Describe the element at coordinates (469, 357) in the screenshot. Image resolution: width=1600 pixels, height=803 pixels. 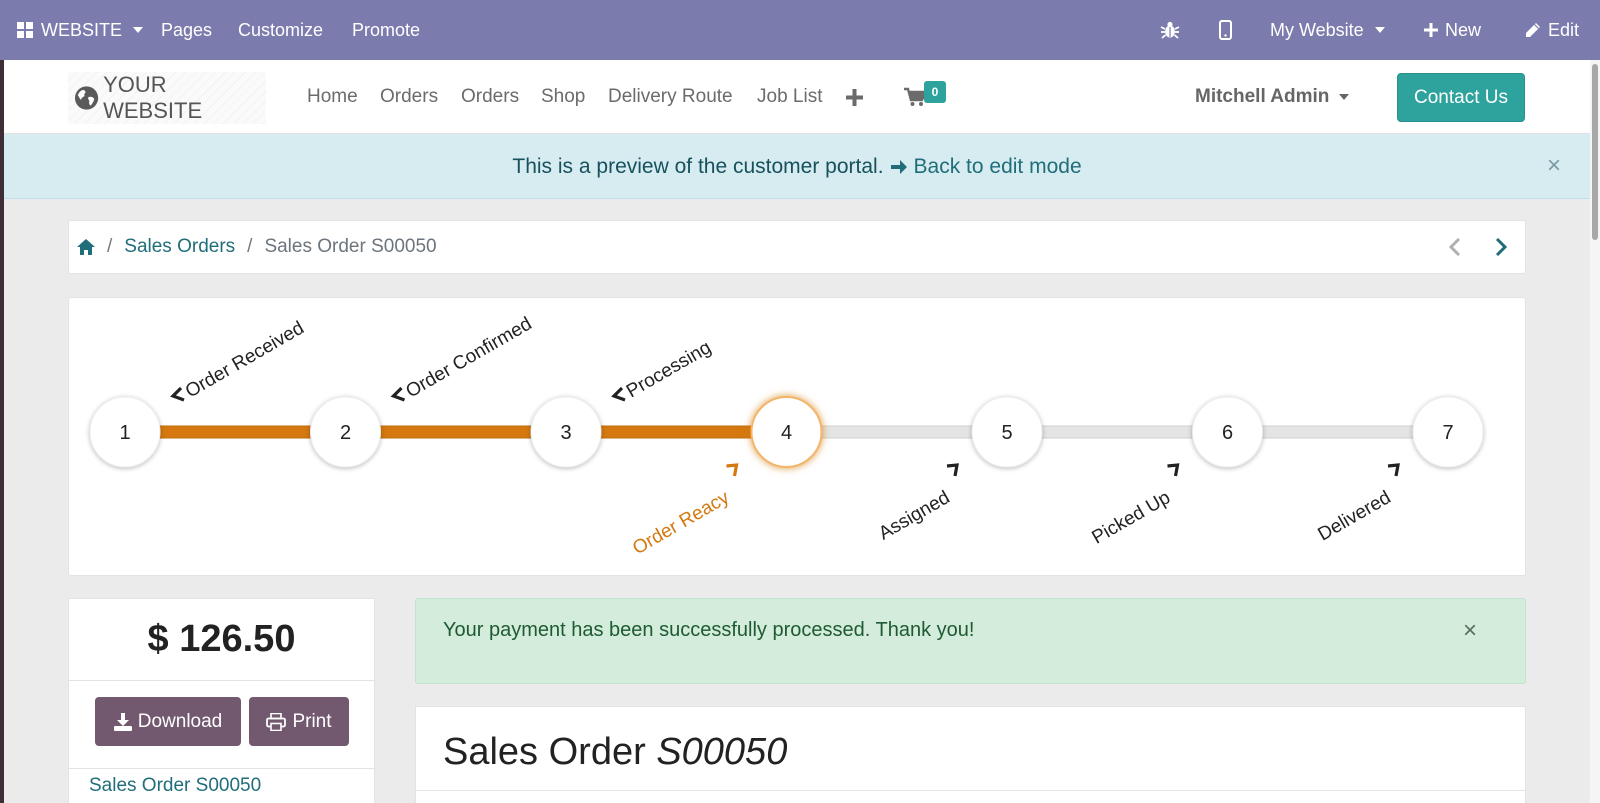
I see `step-label: Order Confirmed` at that location.